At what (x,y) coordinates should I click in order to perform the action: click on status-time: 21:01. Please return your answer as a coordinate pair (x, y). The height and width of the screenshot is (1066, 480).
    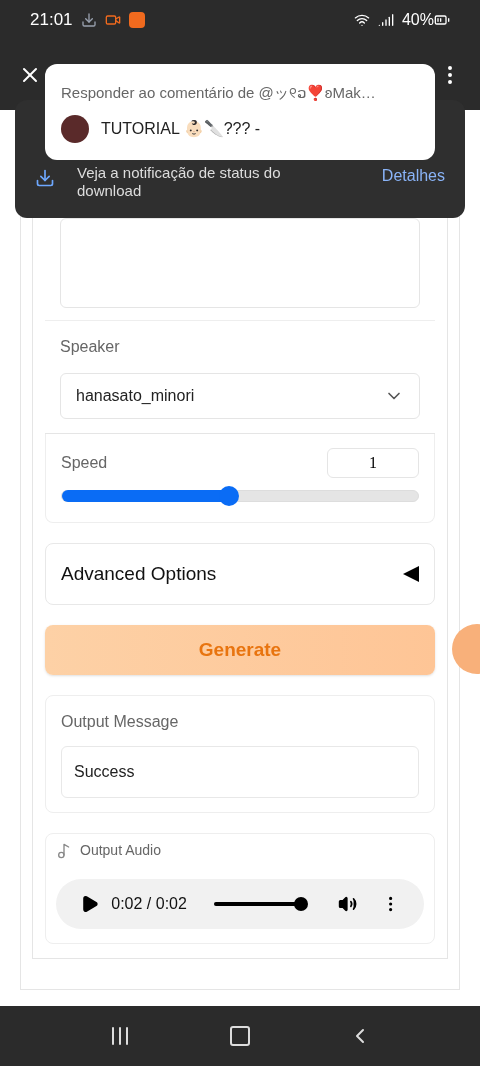
    Looking at the image, I should click on (51, 20).